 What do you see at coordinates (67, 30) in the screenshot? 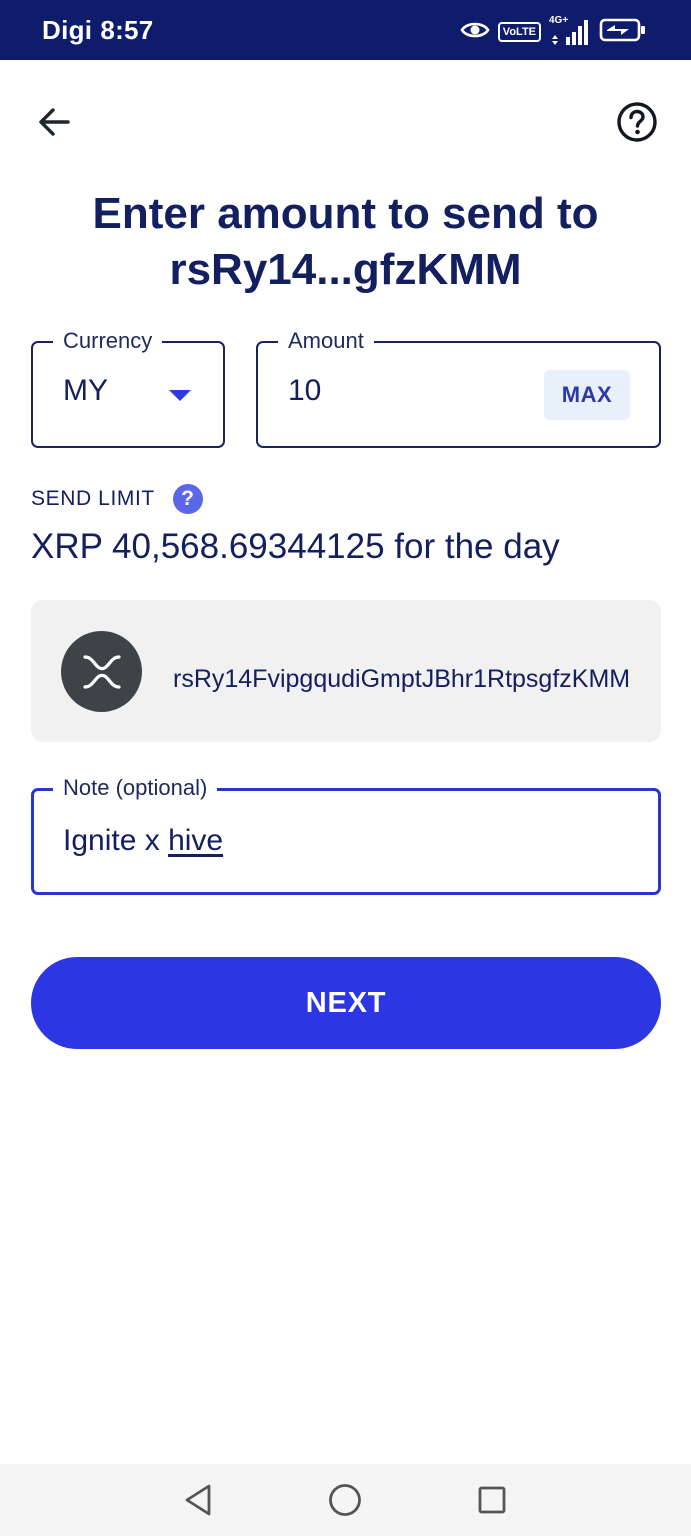
I see `carrier-name: Digi` at bounding box center [67, 30].